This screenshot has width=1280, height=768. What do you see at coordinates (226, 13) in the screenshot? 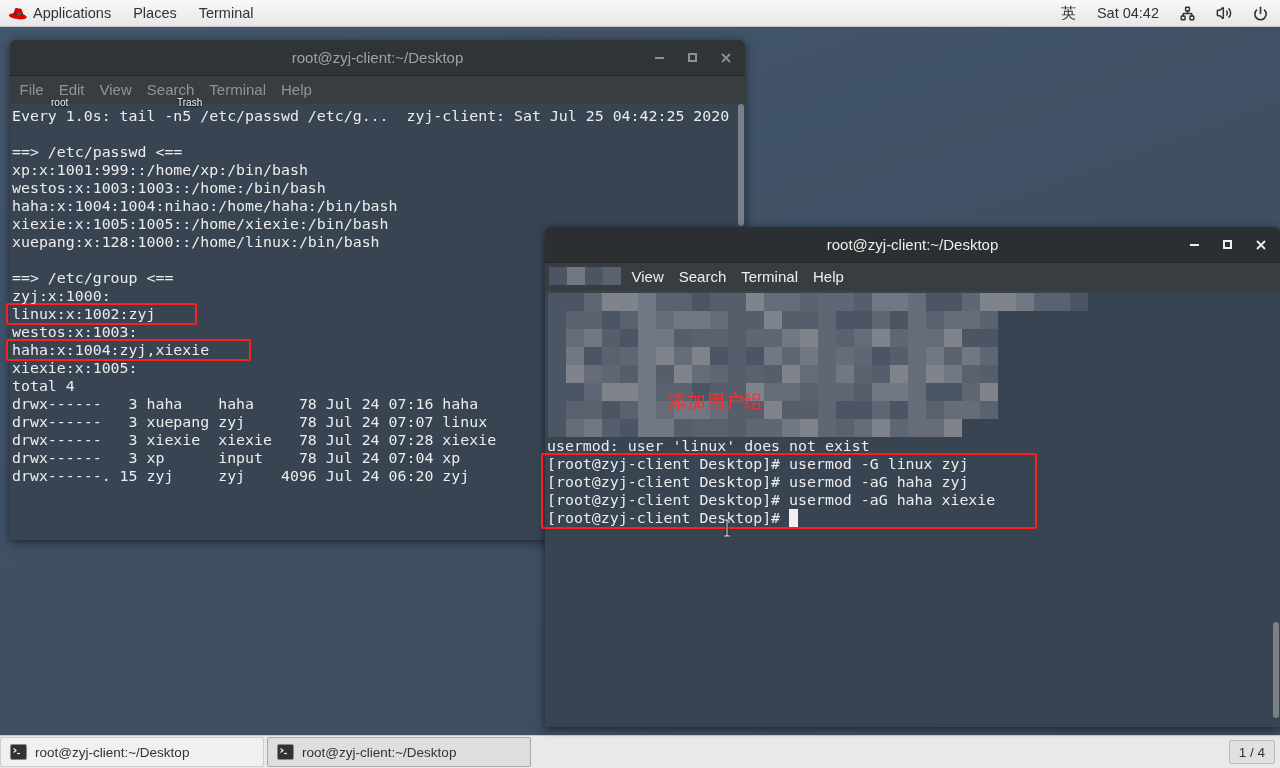
I see `top-menu-item: Terminal` at bounding box center [226, 13].